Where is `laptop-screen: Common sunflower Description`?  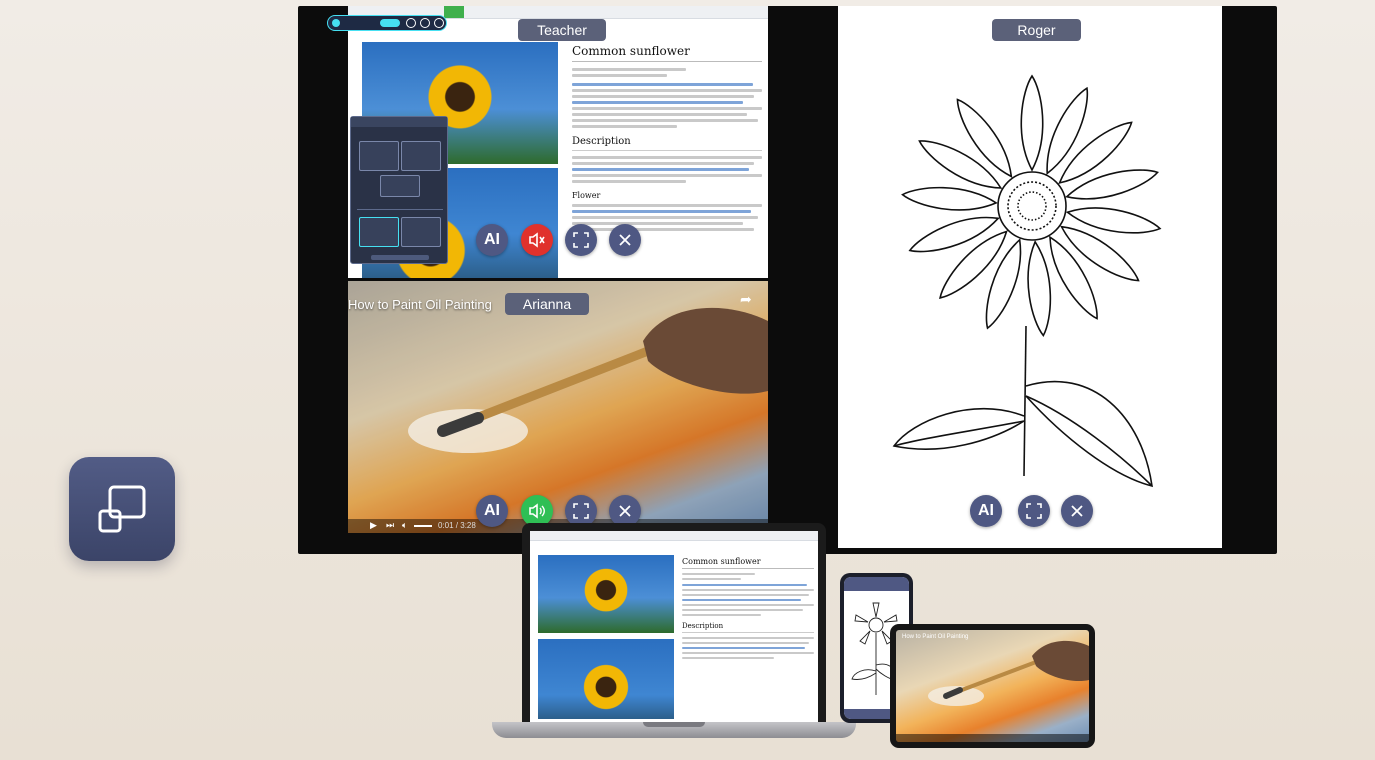
laptop-screen: Common sunflower Description is located at coordinates (674, 627).